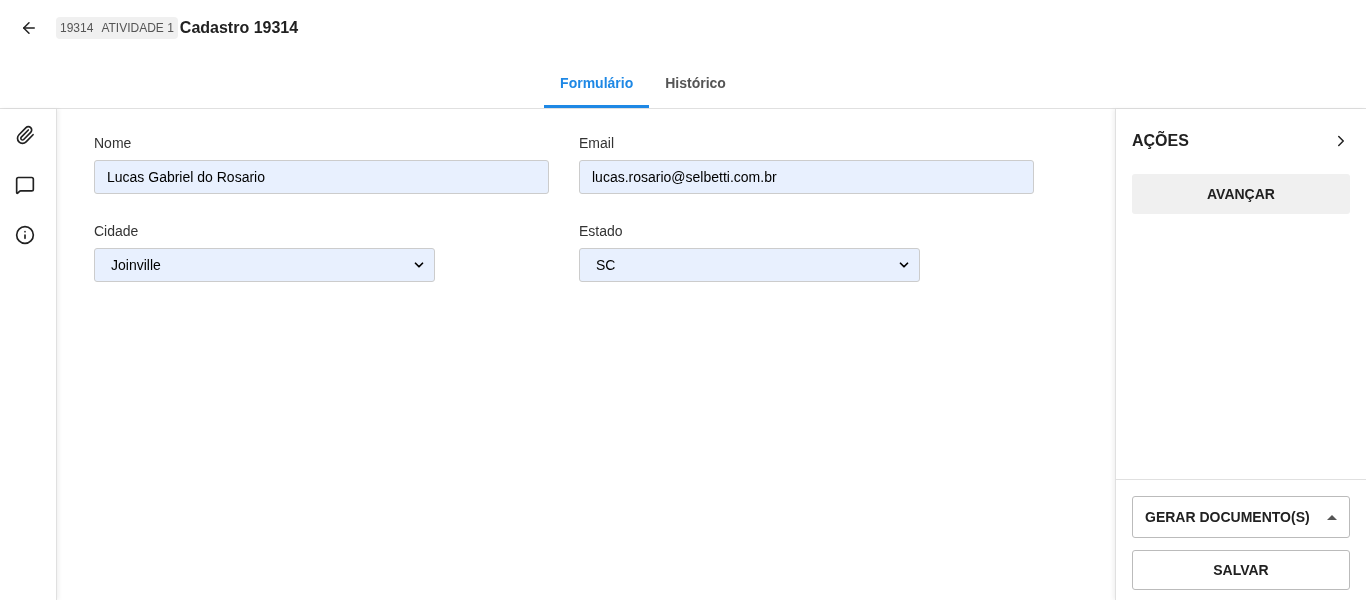 This screenshot has height=600, width=1366. Describe the element at coordinates (25, 135) in the screenshot. I see `paperclip-icon` at that location.